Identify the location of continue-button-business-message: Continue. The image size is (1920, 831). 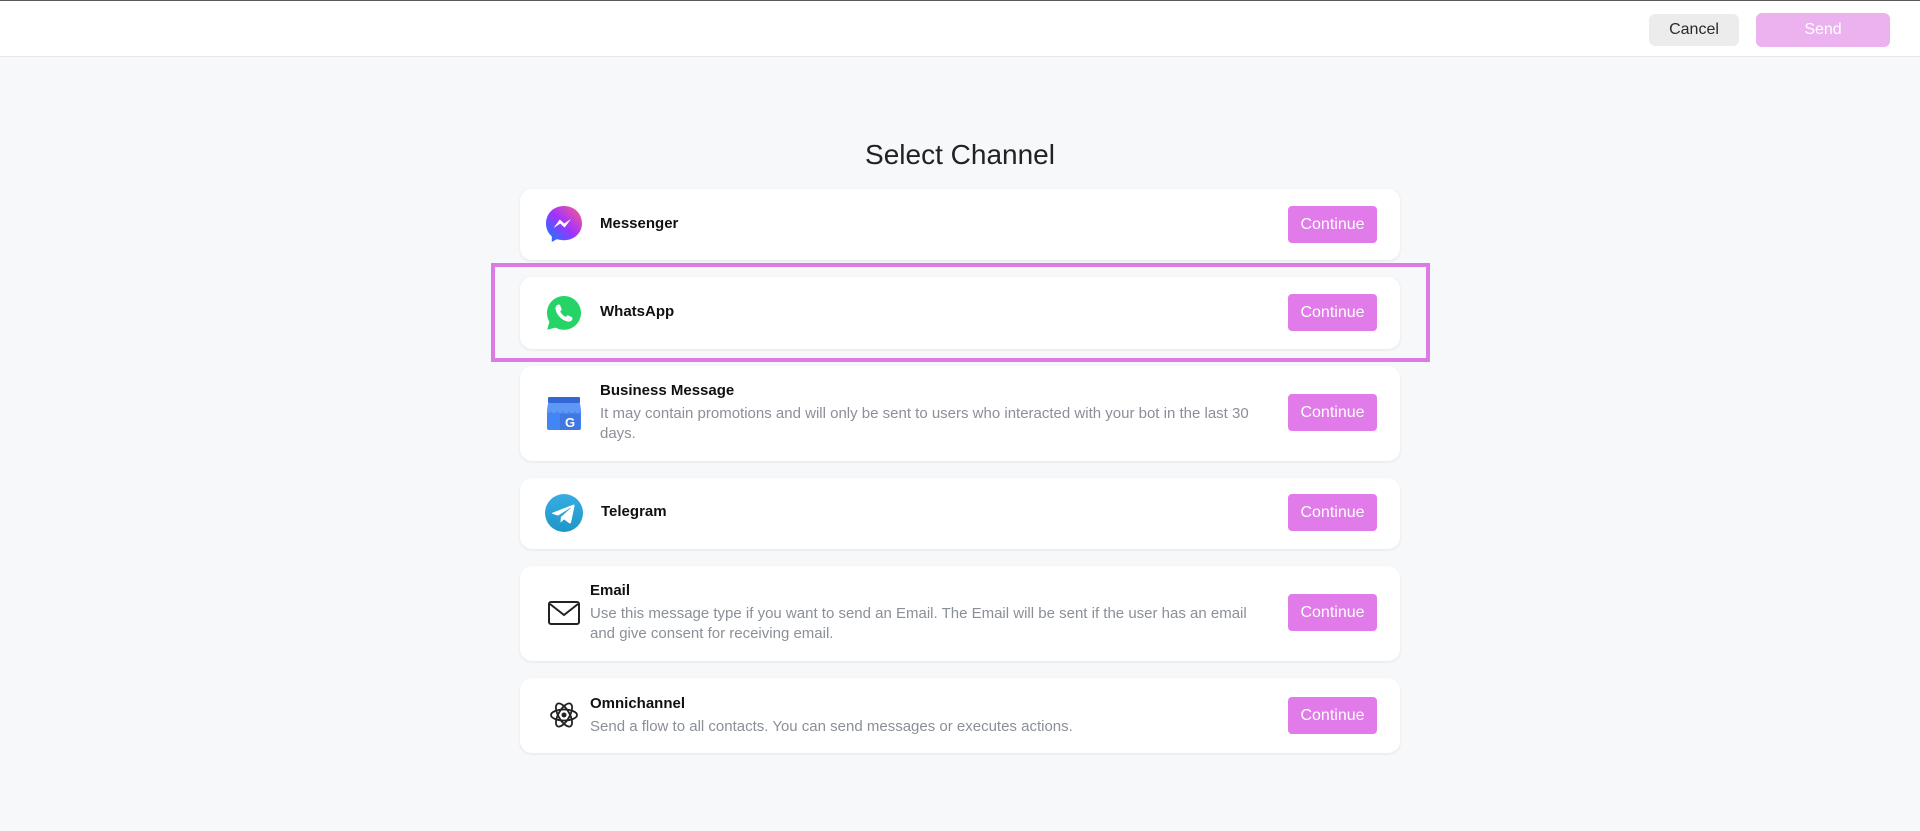
(1332, 412).